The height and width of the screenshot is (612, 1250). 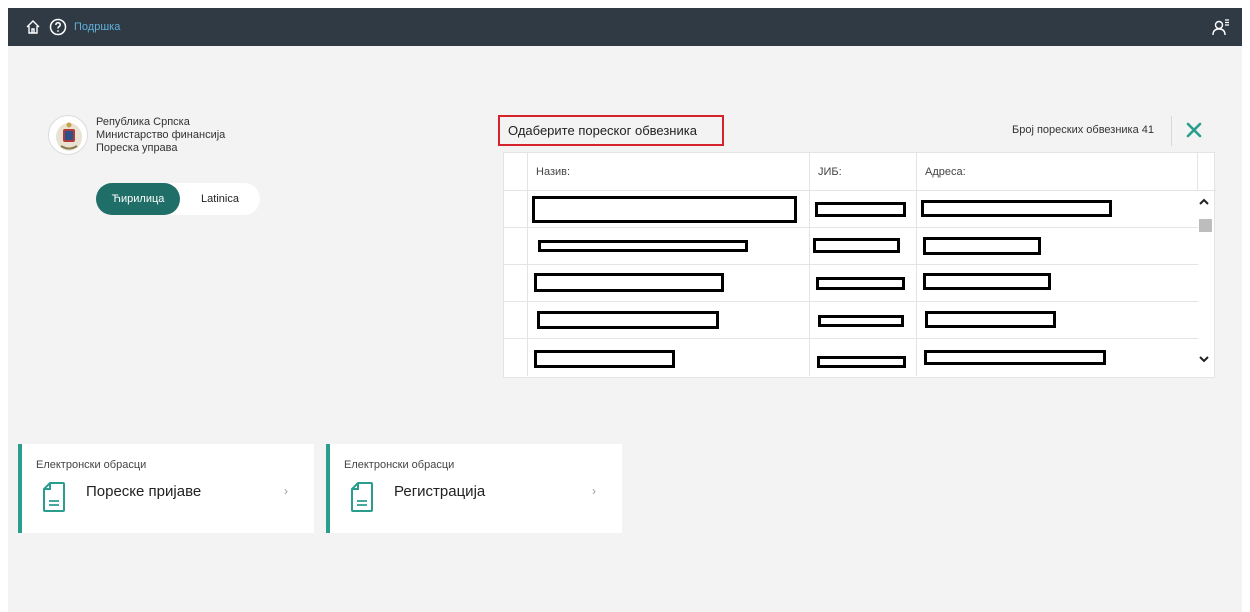 I want to click on latin-button: Latinica, so click(x=220, y=199).